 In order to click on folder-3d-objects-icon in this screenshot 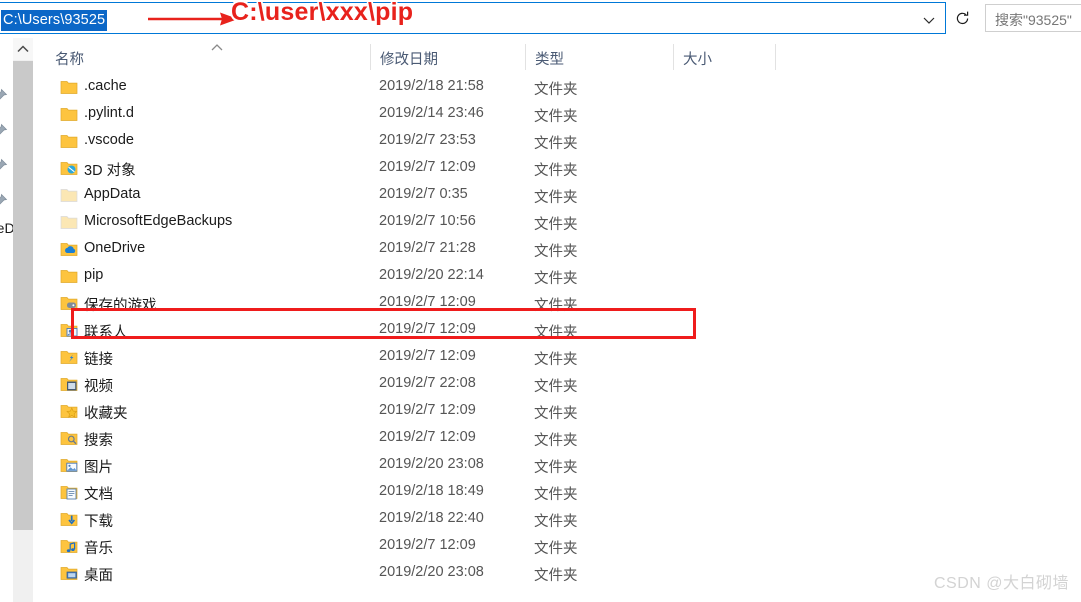, I will do `click(69, 168)`.